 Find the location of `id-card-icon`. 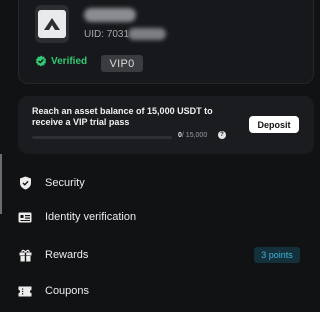

id-card-icon is located at coordinates (25, 217).